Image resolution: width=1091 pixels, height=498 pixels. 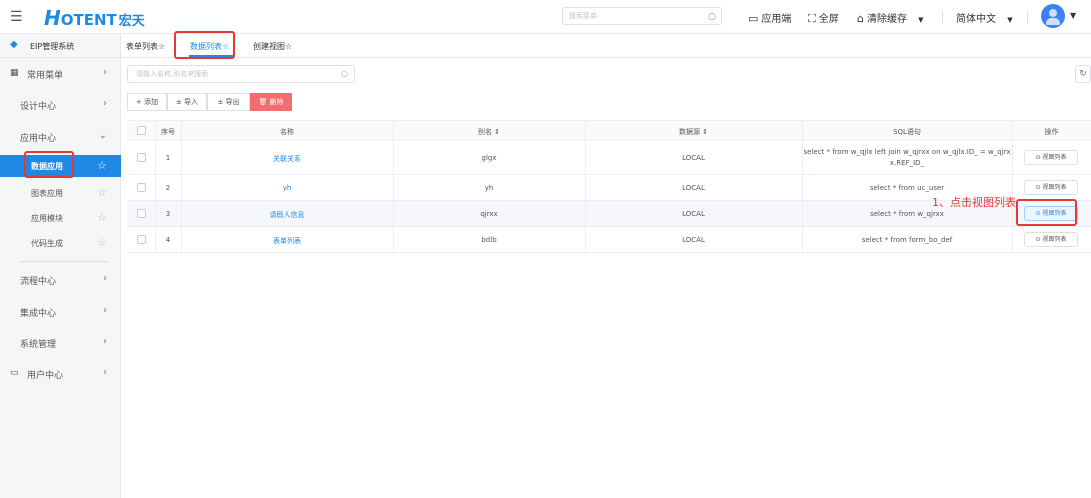 What do you see at coordinates (187, 102) in the screenshot?
I see `import-button: ± 导入` at bounding box center [187, 102].